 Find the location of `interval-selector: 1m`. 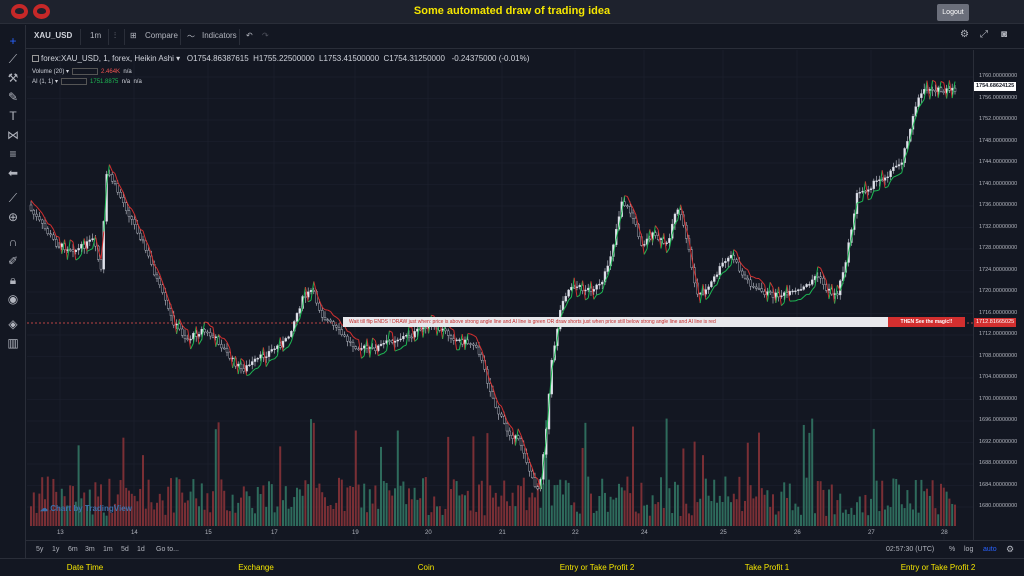

interval-selector: 1m is located at coordinates (95, 35).